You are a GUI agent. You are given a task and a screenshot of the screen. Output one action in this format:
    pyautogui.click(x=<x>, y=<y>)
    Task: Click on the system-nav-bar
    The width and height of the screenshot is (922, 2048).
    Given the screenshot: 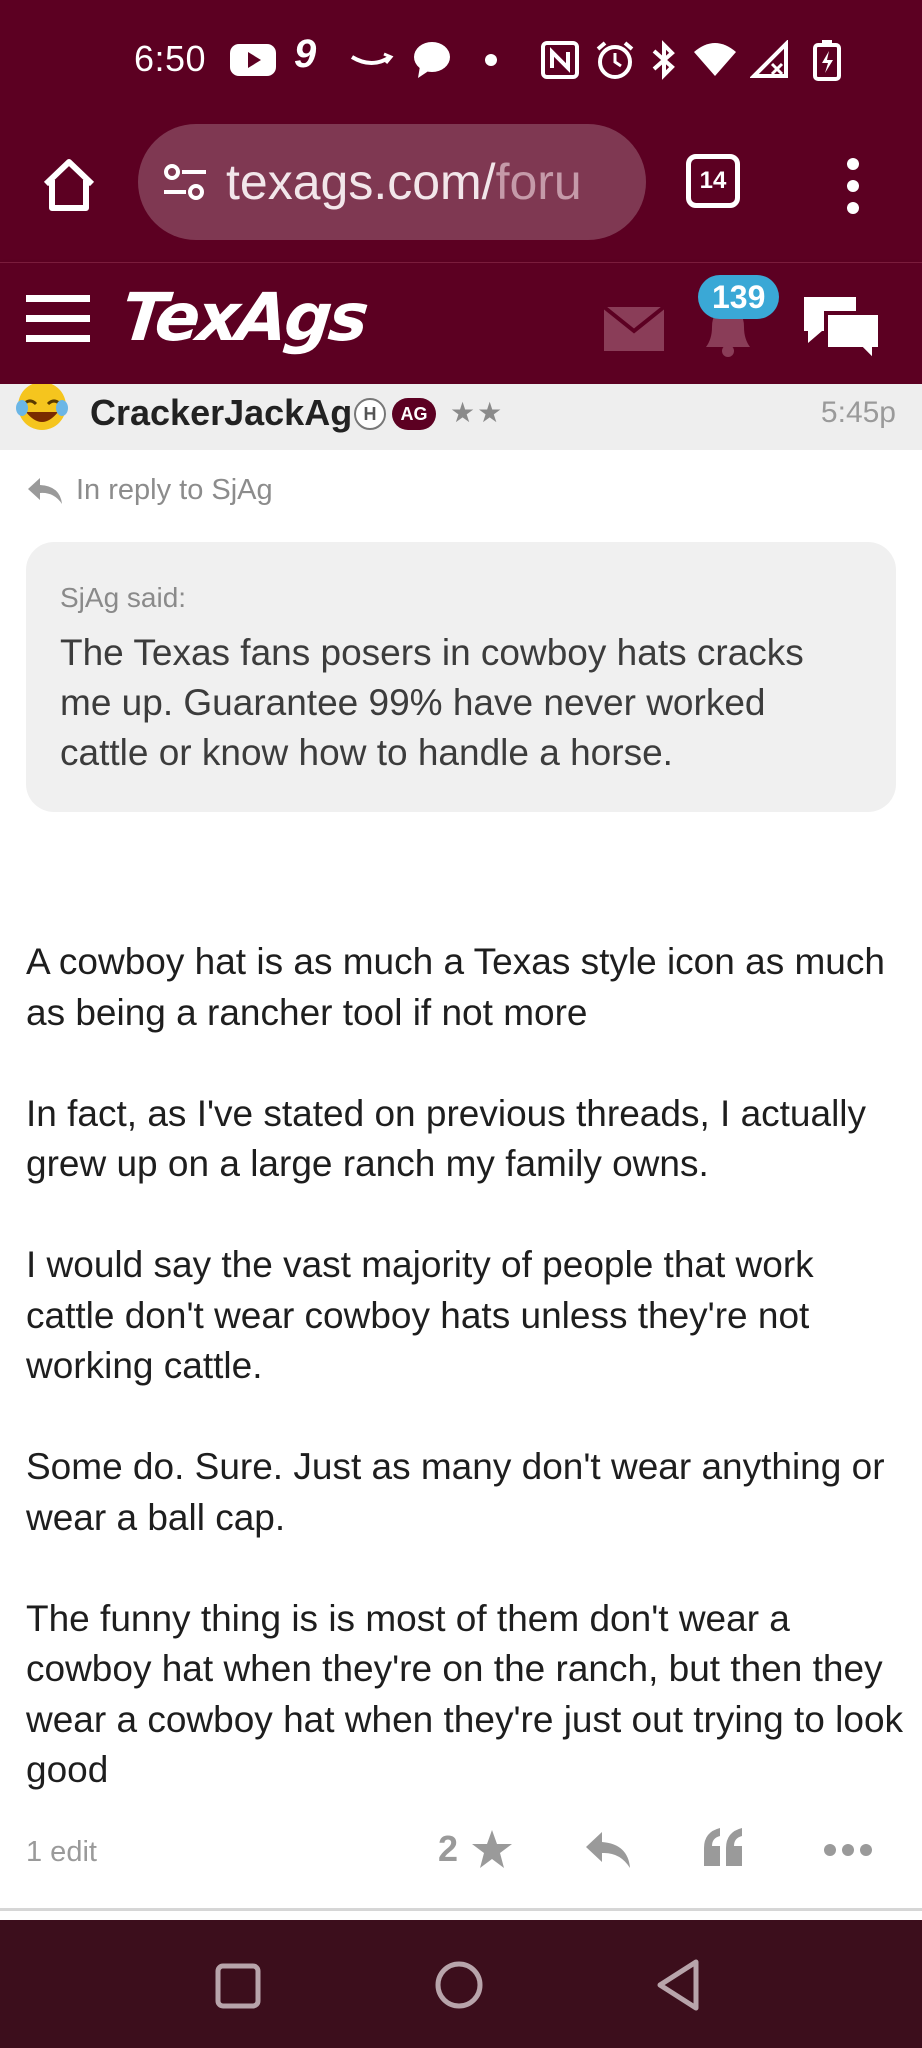 What is the action you would take?
    pyautogui.click(x=461, y=1984)
    